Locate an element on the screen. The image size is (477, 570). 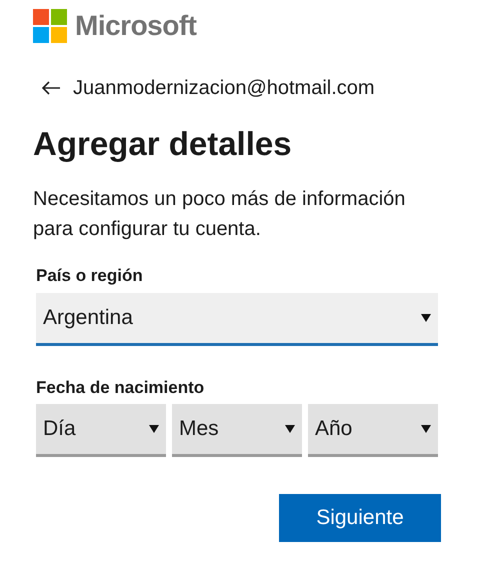
field-label: Fecha de nacimiento is located at coordinates (121, 388).